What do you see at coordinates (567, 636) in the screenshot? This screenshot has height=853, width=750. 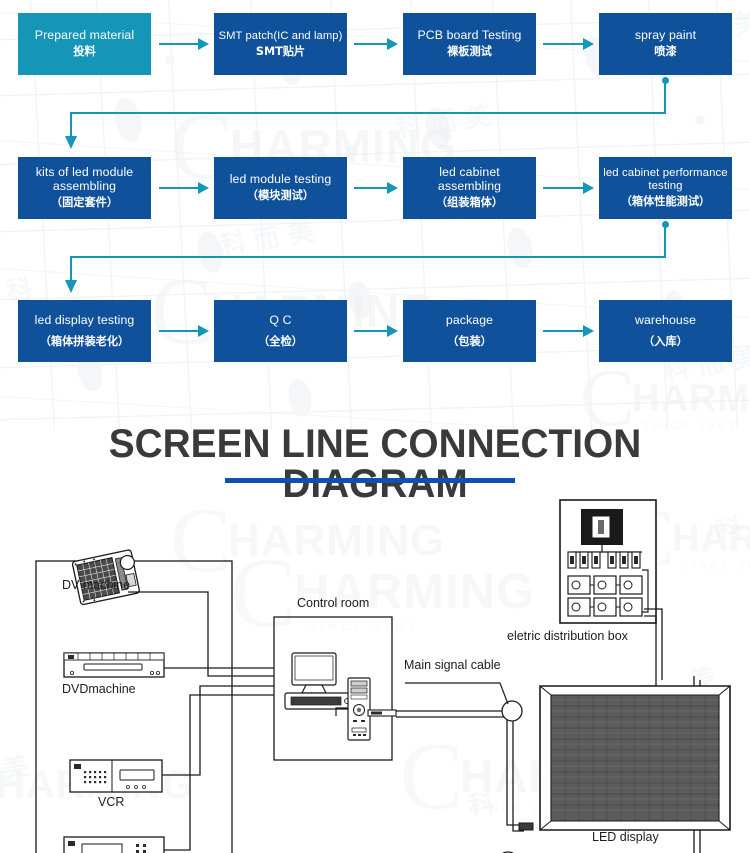 I see `distribution-box-label: eletric distribution box` at bounding box center [567, 636].